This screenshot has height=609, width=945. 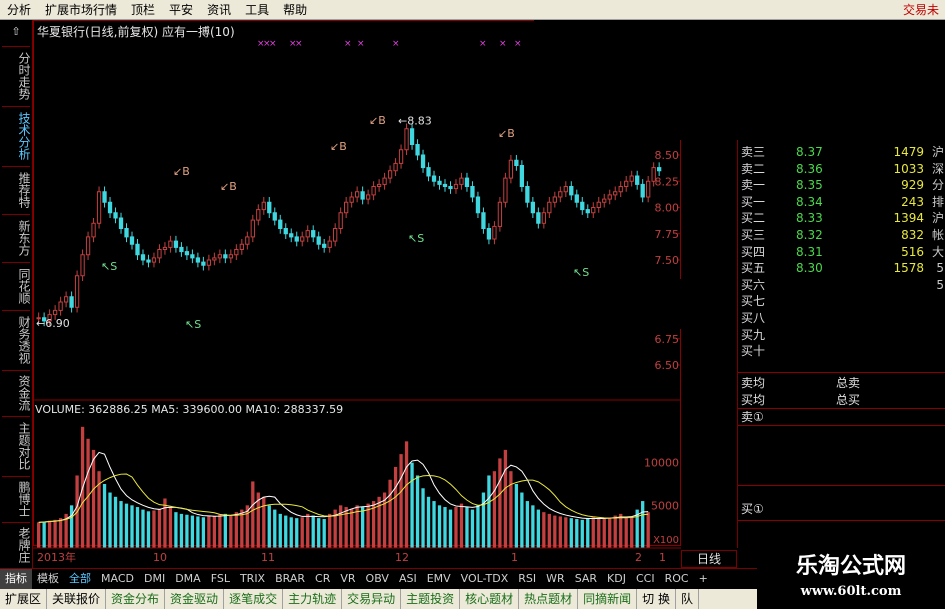 I want to click on period-selector: 日线, so click(x=709, y=559).